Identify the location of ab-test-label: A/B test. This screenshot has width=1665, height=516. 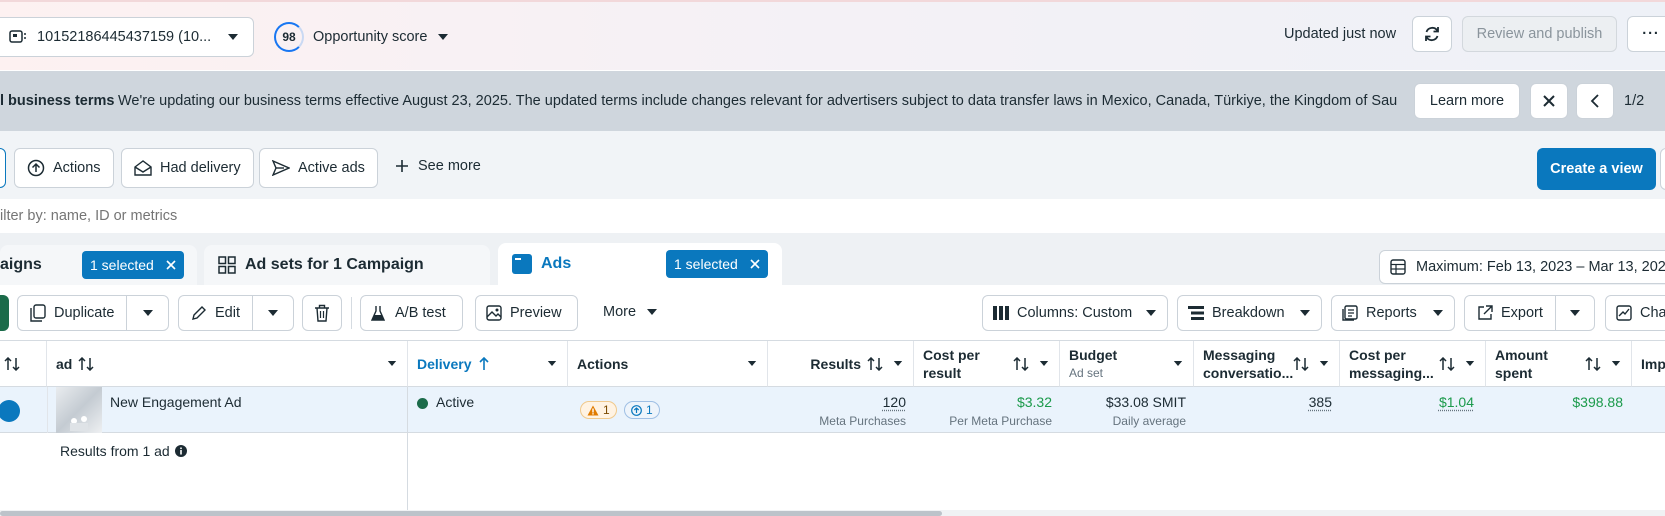
(420, 313).